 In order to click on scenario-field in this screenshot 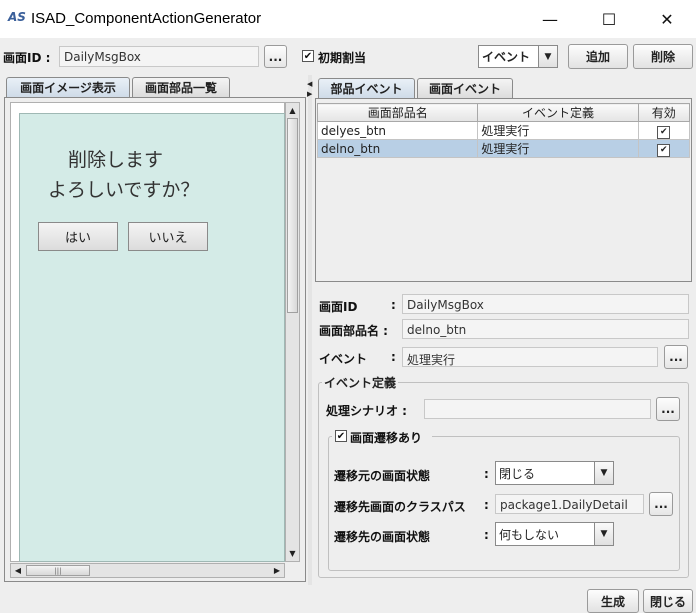, I will do `click(537, 409)`.